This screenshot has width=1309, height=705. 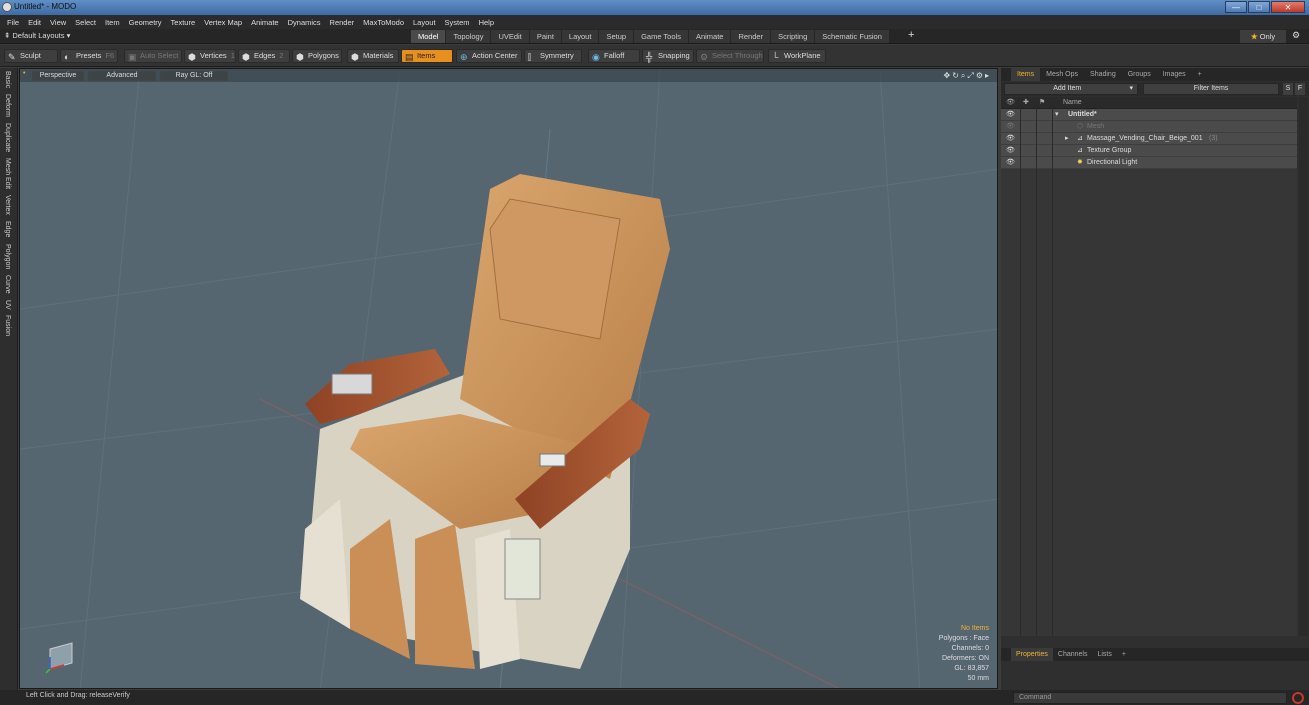 I want to click on gear-icon: ⚙, so click(x=1296, y=35).